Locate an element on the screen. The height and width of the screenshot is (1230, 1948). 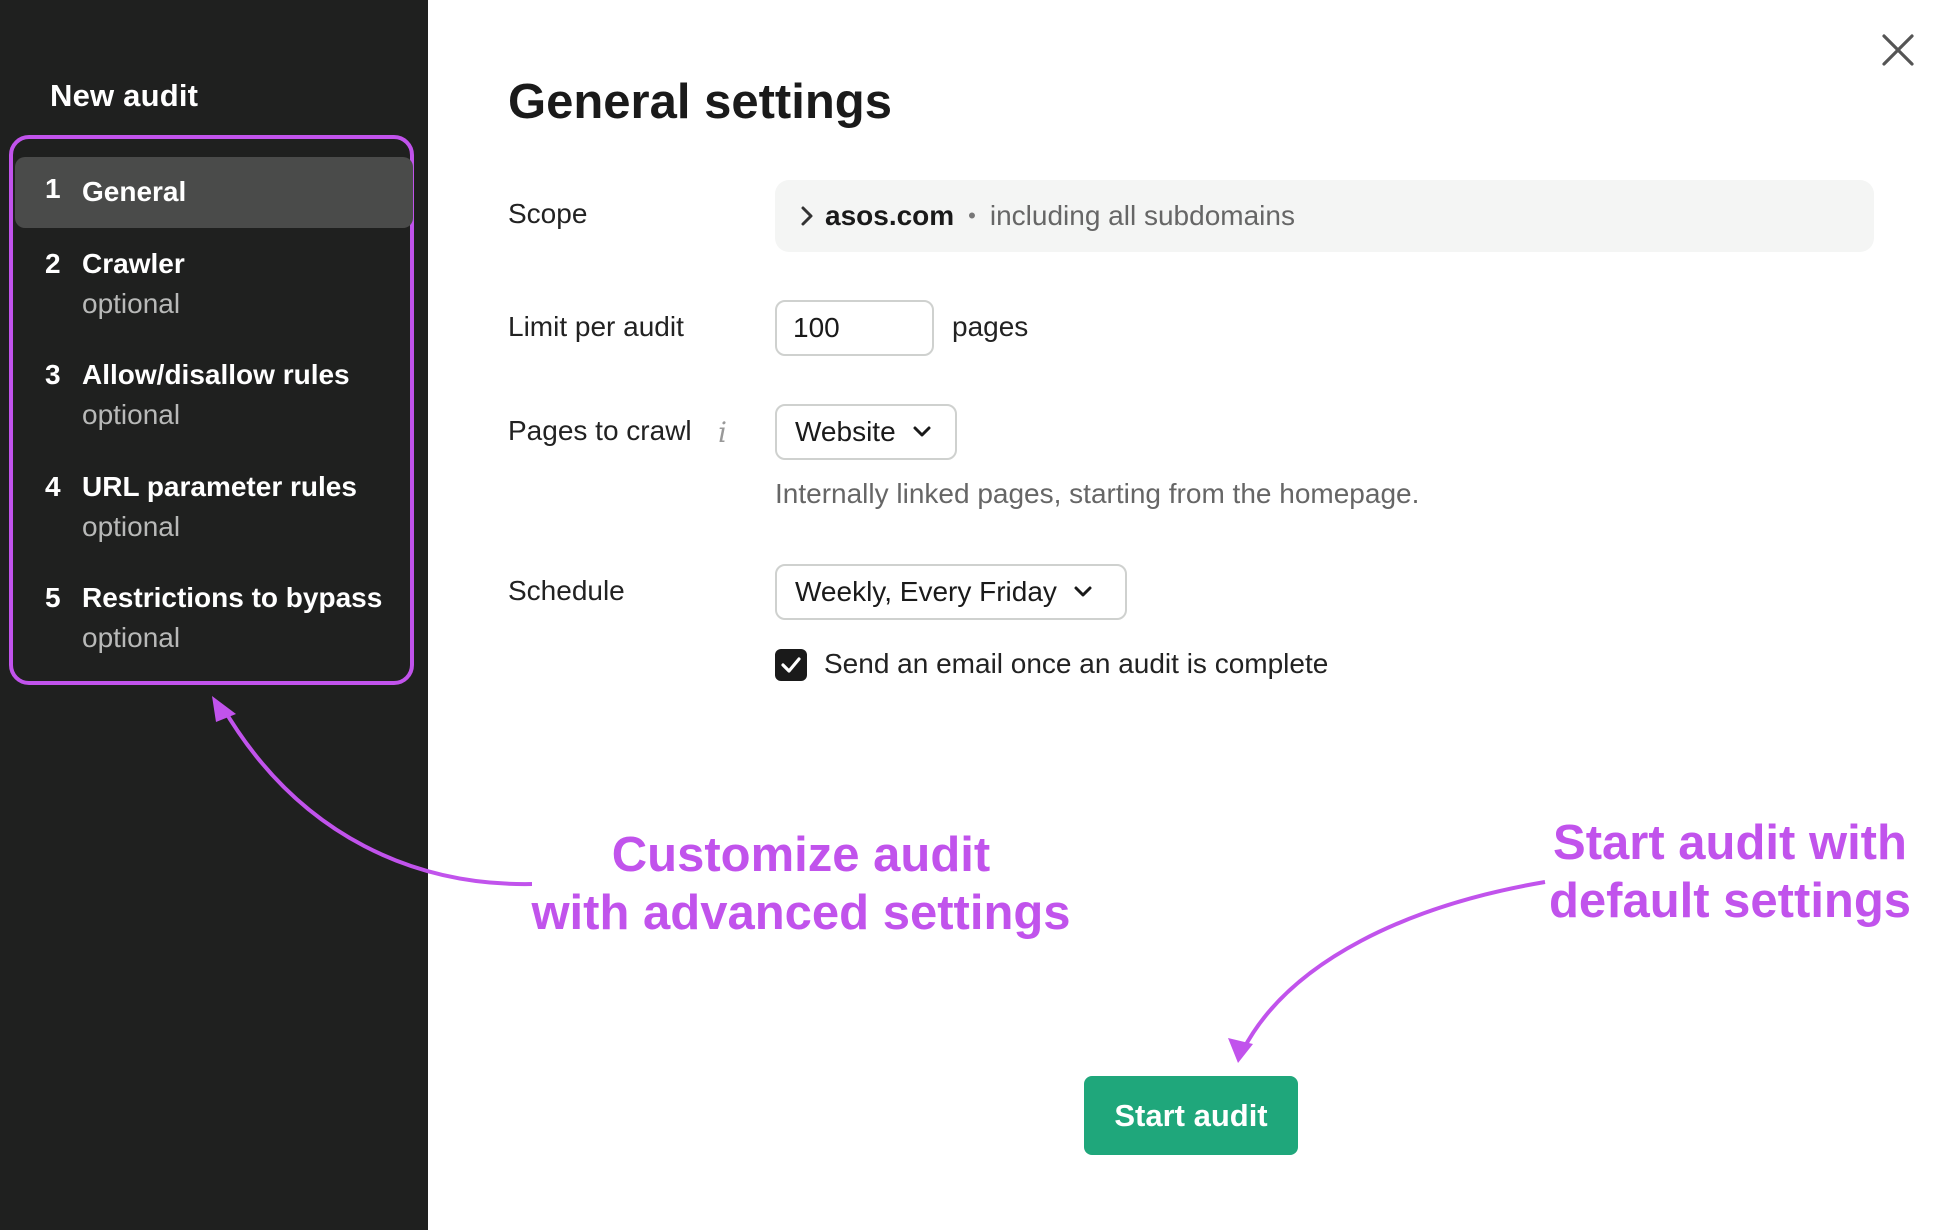
start-audit-button: Start audit is located at coordinates (1191, 1115).